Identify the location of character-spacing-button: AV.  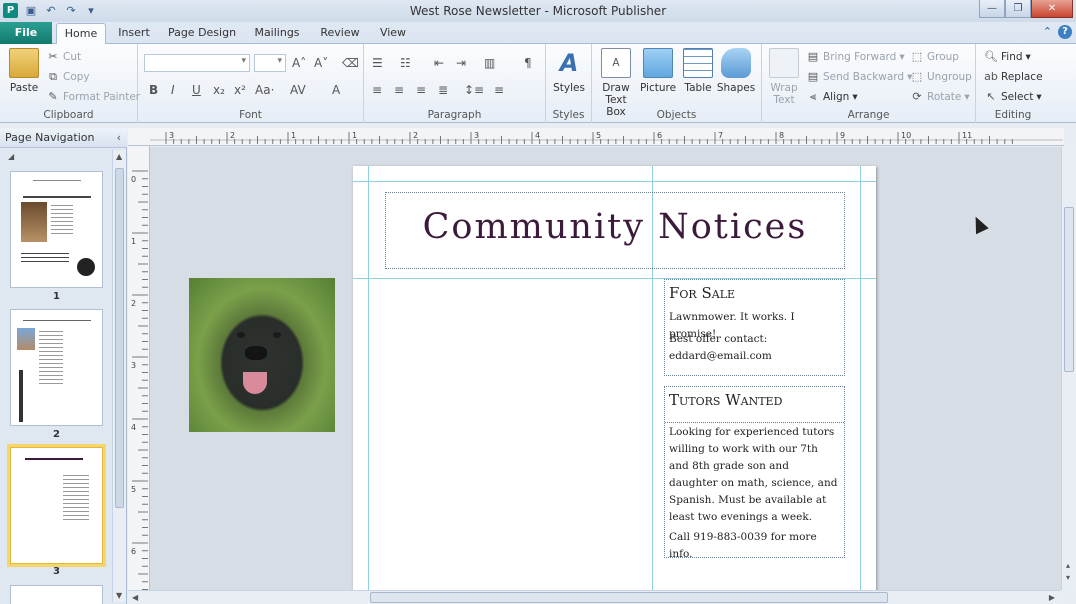
(298, 90).